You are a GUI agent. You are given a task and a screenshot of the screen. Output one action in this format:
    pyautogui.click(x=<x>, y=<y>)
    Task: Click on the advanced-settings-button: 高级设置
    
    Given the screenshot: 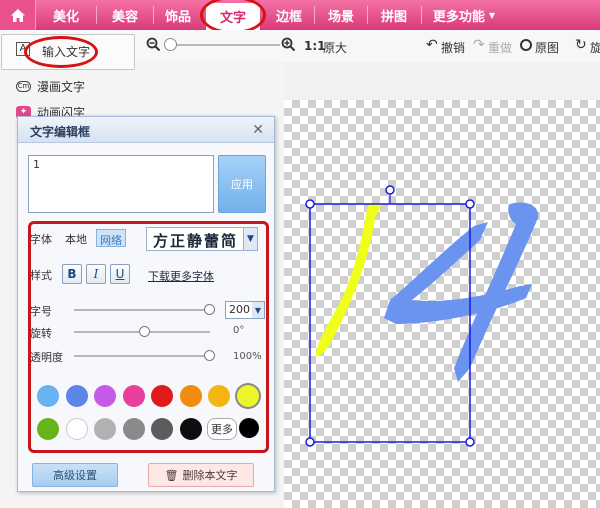 What is the action you would take?
    pyautogui.click(x=75, y=475)
    